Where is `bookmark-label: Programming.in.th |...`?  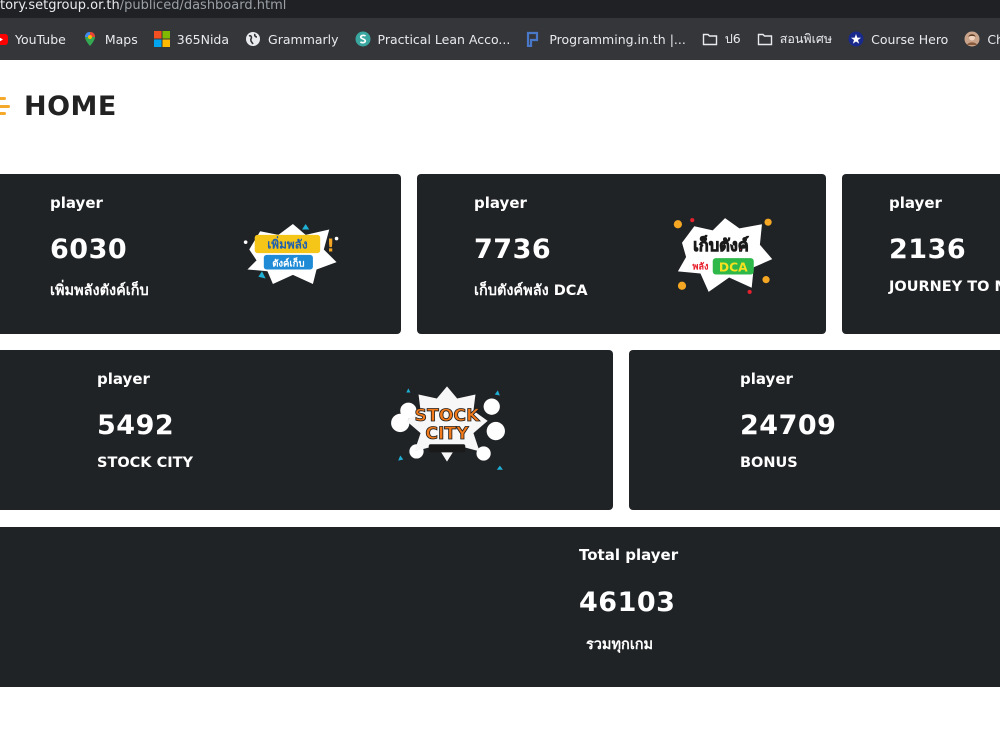 bookmark-label: Programming.in.th |... is located at coordinates (617, 39).